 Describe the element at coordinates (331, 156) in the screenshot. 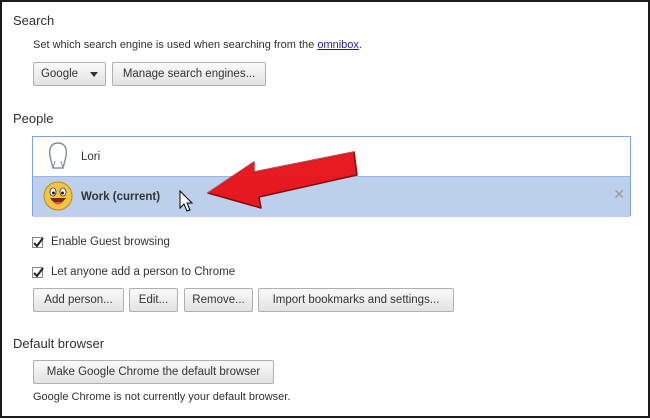

I see `profile-row-lori: Lori` at that location.